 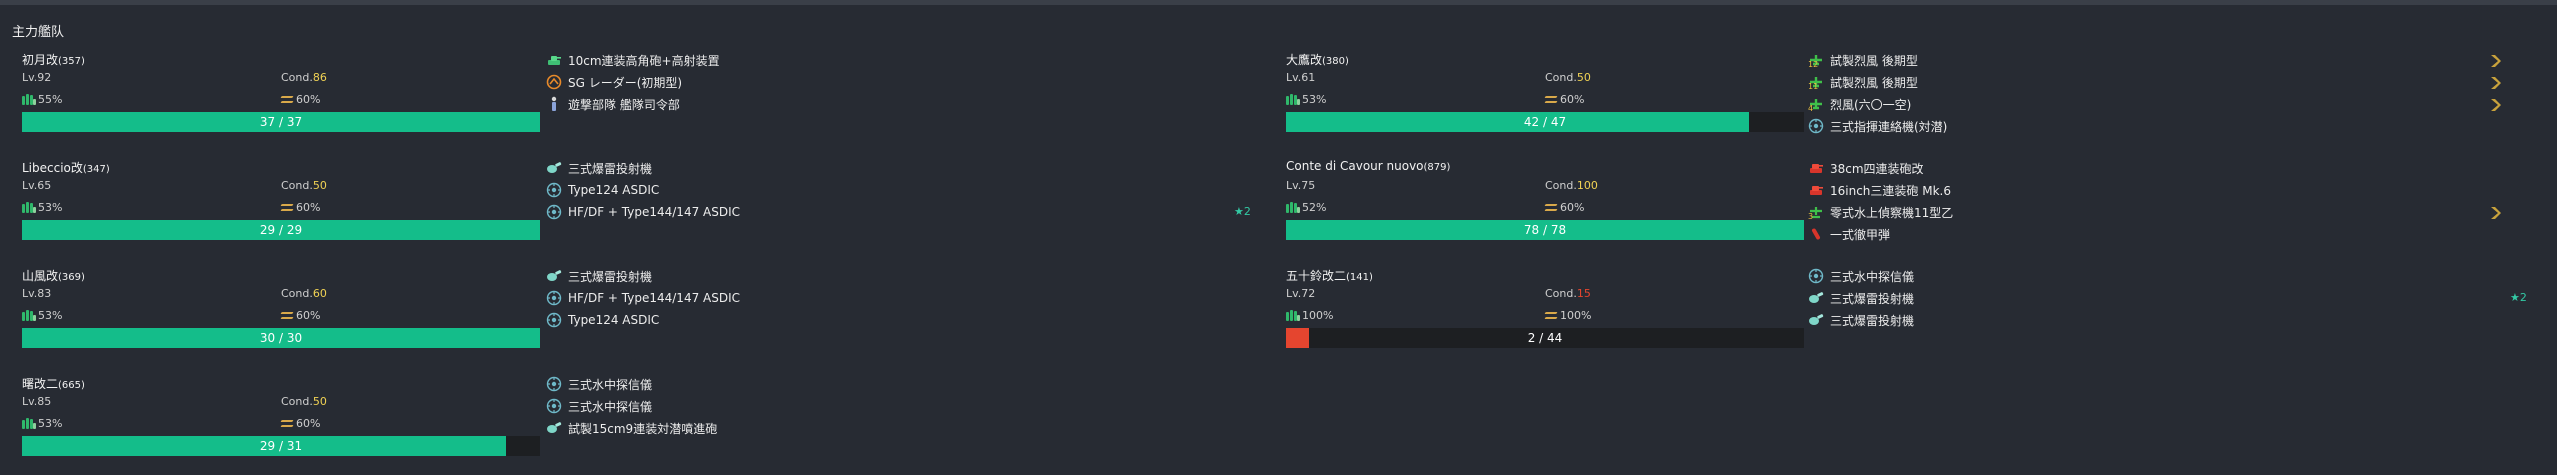 I want to click on equipment-name: 10cm連装高角砲+高射装置, so click(x=644, y=60).